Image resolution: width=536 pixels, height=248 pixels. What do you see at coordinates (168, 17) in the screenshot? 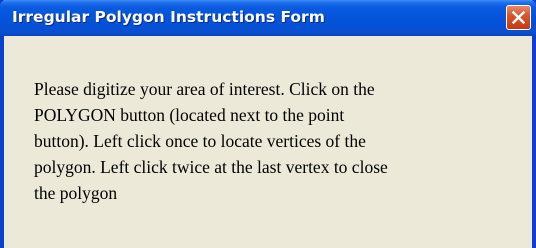
I see `window-title: Irregular Polygon Instructions Form` at bounding box center [168, 17].